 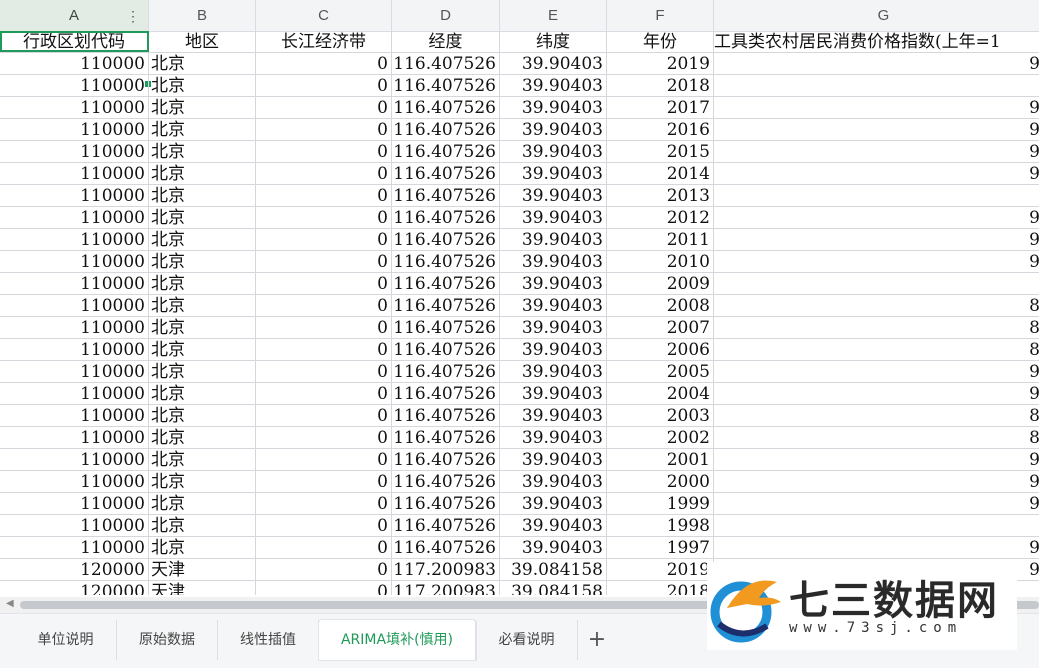 I want to click on table-cell: 2016, so click(x=660, y=129).